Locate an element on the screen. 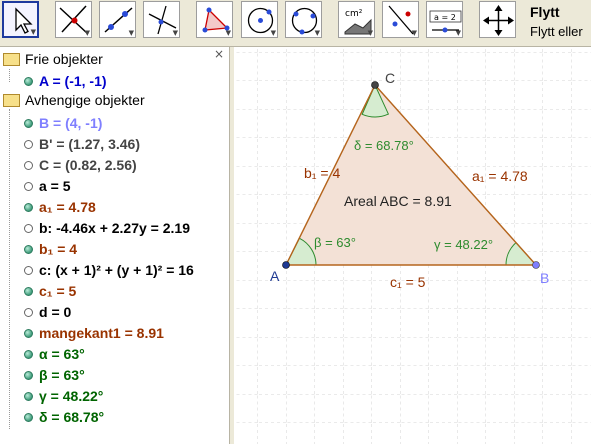 The height and width of the screenshot is (448, 591). algebra-item-text: C = (0.82, 2.56) is located at coordinates (88, 165).